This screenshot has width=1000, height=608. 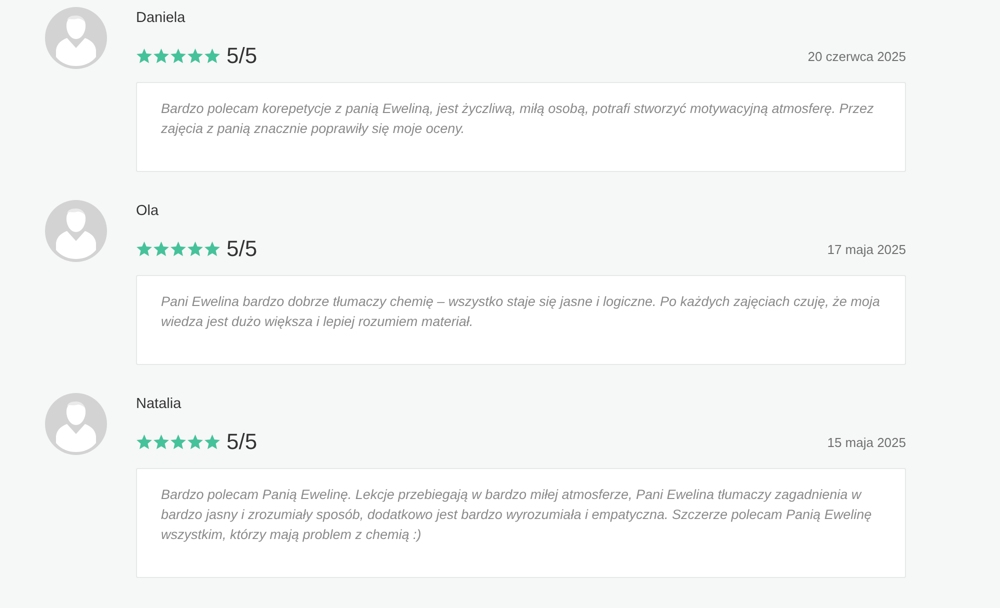 I want to click on review-text: Bardzo polecam Panią Ewelinę. Lekcje przebiegają w bardzo miłej atmosferze, Pani Ewelina tłumaczy zagadnienia w bardzo jasny i zrozumiały sposób, dodatkowo jest bardzo wyrozumiała i empatyczna. Szczerze polecam Panią Ewelinę wszystkim, którzy mają problem z chemią :), so click(x=517, y=515).